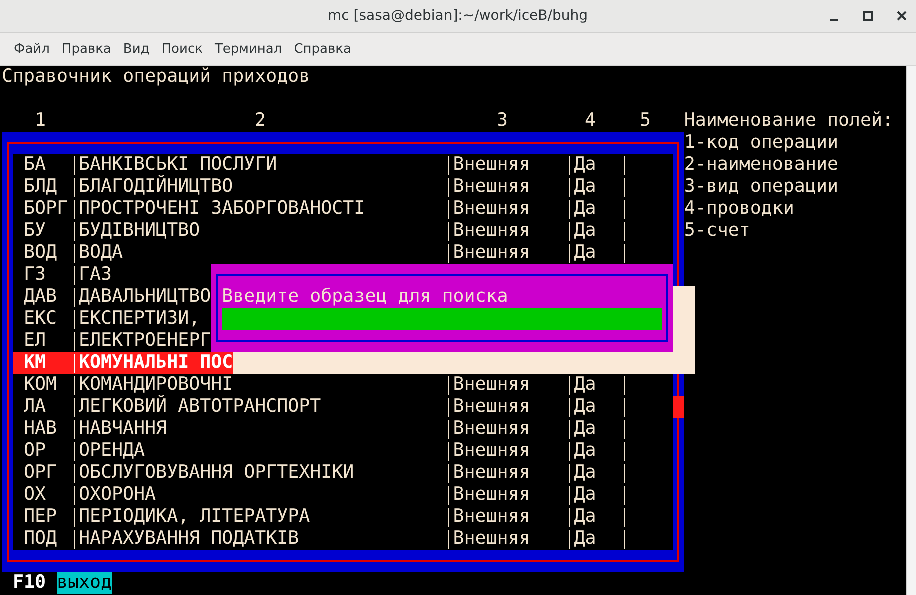  Describe the element at coordinates (112, 451) in the screenshot. I see `table-cell-text: ОРЕНДА` at that location.